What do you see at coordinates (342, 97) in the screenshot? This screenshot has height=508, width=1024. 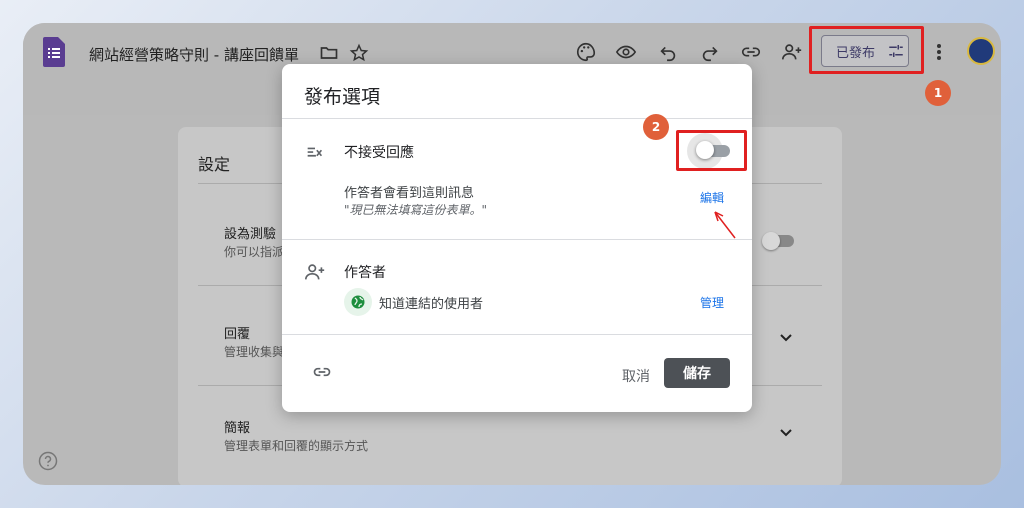 I see `dialog-title: 發布選項` at bounding box center [342, 97].